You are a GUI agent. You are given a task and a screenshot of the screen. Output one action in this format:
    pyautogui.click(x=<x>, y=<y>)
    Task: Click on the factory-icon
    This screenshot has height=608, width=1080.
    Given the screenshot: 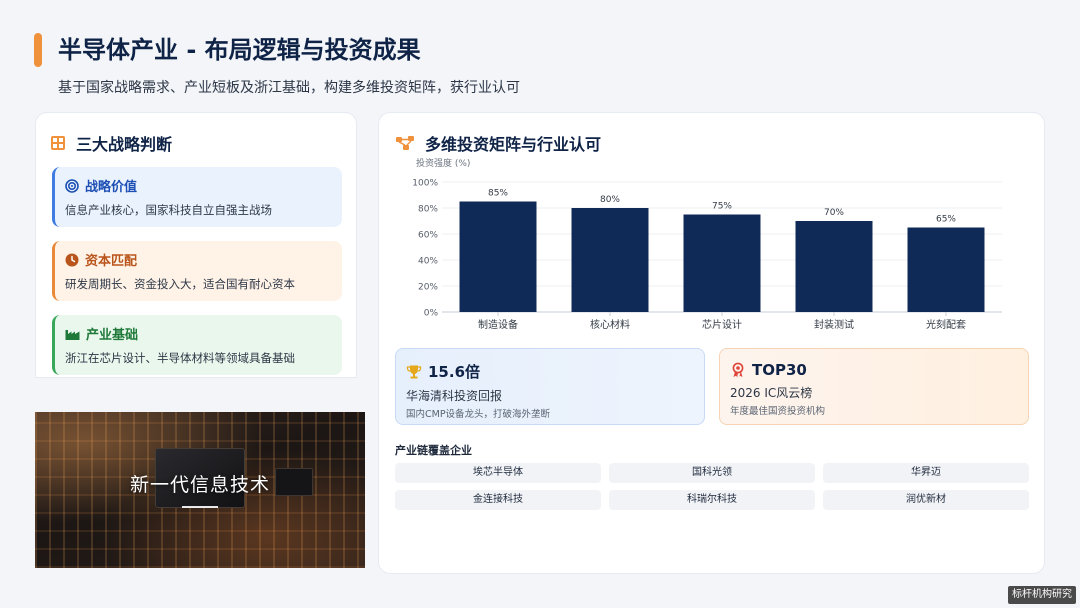 What is the action you would take?
    pyautogui.click(x=72, y=334)
    